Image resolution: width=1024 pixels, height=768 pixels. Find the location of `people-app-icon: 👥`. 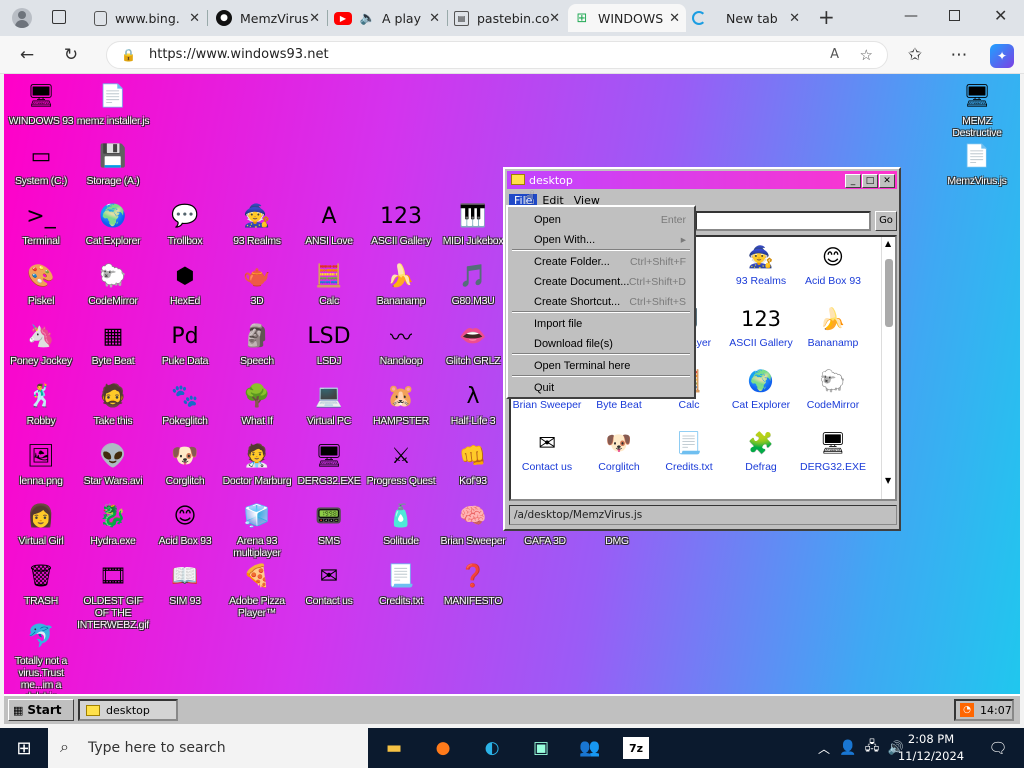

people-app-icon: 👥 is located at coordinates (590, 748).